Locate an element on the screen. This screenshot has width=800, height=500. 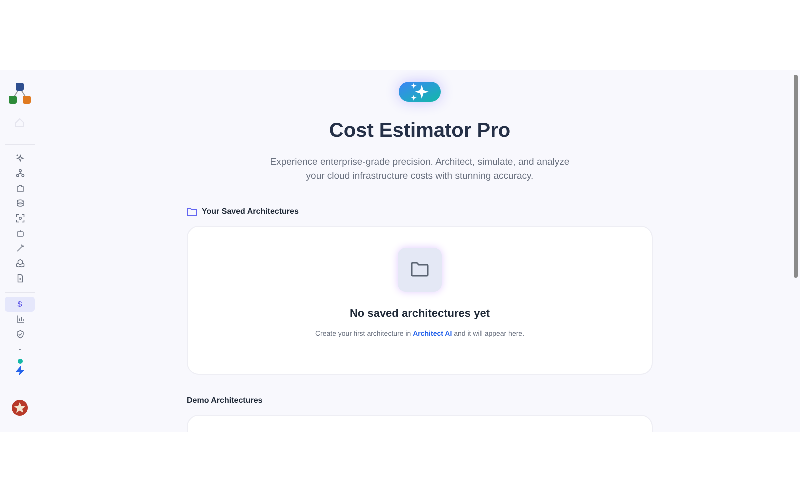
nav-item: - is located at coordinates (20, 349).